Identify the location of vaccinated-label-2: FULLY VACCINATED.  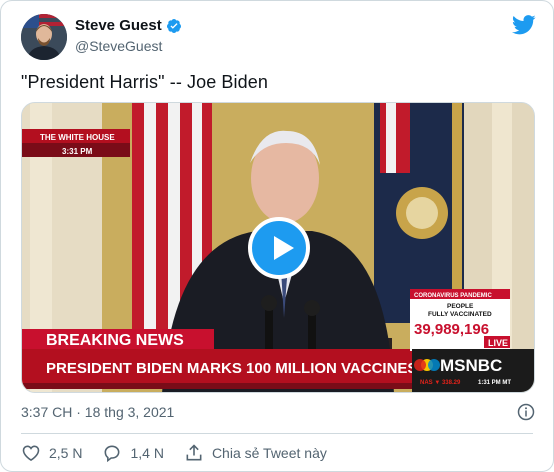
(460, 314).